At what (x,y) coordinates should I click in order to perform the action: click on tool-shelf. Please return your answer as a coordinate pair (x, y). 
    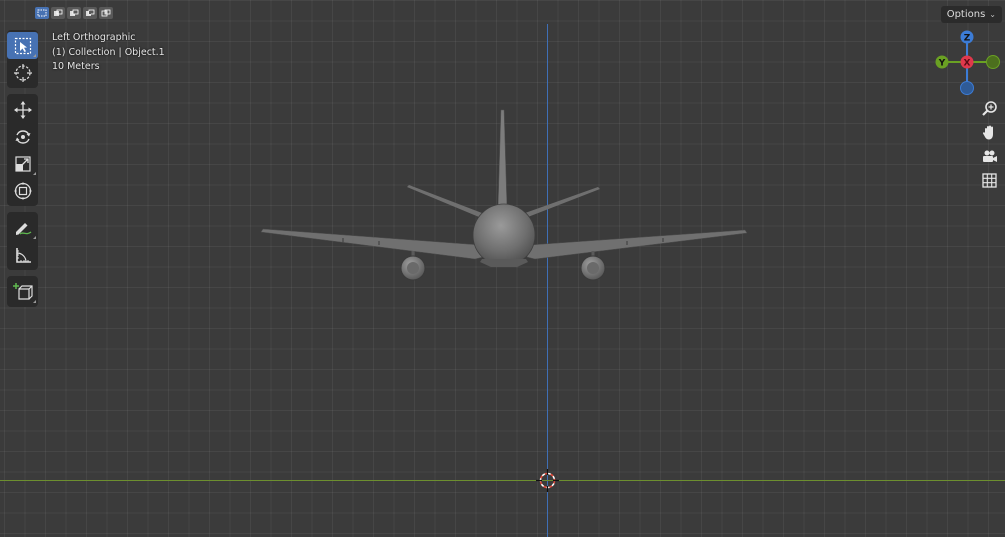
    Looking at the image, I should click on (22, 171).